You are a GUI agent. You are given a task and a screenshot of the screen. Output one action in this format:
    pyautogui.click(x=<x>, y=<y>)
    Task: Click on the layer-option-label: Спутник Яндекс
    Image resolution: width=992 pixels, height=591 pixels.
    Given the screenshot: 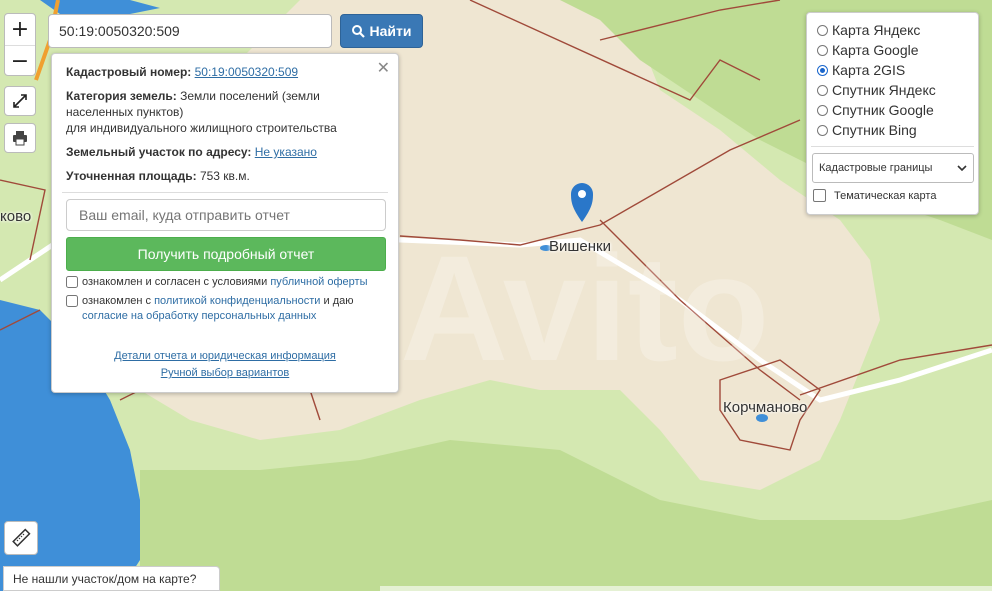 What is the action you would take?
    pyautogui.click(x=884, y=90)
    